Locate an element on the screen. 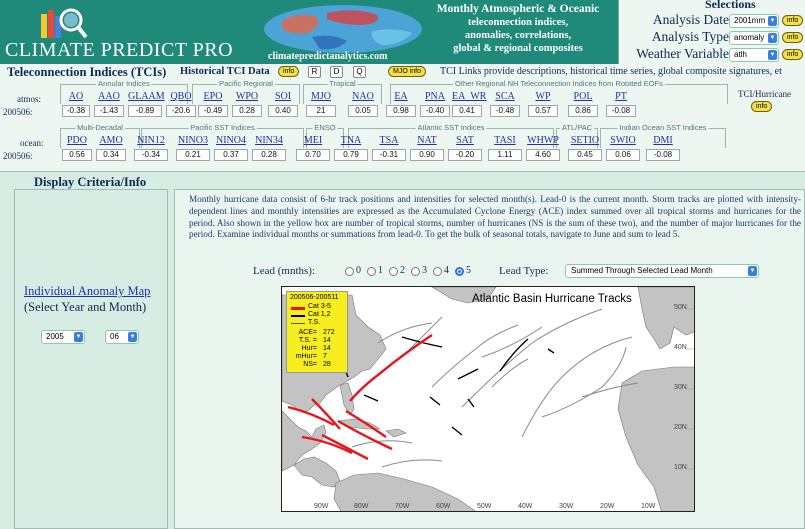 The image size is (805, 529). atmos-index-link: EA_WR is located at coordinates (469, 96).